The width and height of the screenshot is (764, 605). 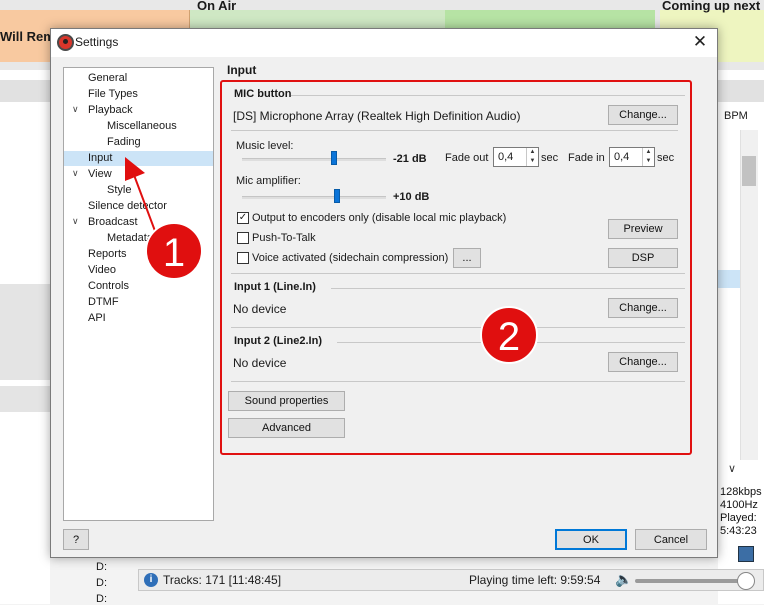 What do you see at coordinates (509, 335) in the screenshot?
I see `step-marker-2: 2` at bounding box center [509, 335].